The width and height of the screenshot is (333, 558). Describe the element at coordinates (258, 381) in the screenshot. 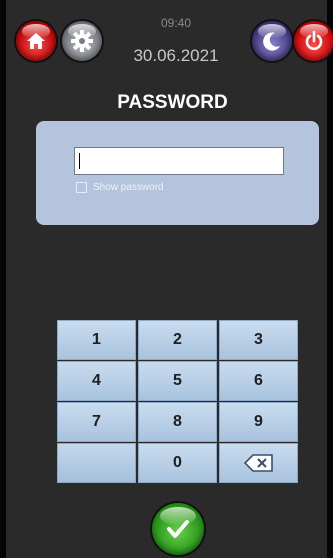

I see `key-6: 6` at that location.